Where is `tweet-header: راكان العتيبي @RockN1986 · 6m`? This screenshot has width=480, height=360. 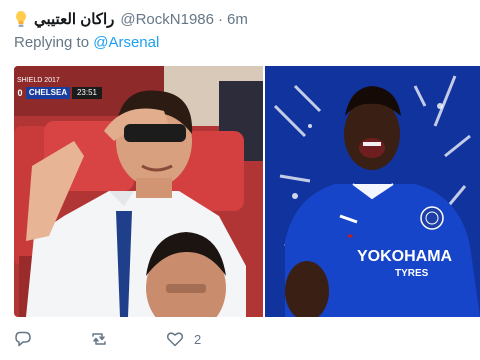 tweet-header: راكان العتيبي @RockN1986 · 6m is located at coordinates (131, 19).